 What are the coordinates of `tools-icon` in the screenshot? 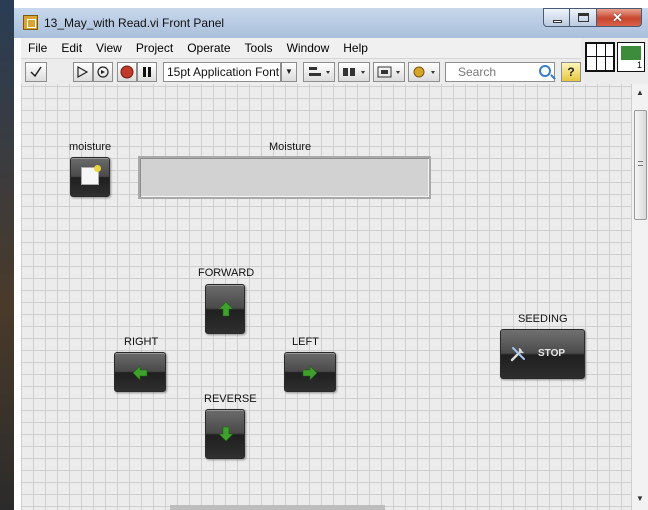 It's located at (517, 354).